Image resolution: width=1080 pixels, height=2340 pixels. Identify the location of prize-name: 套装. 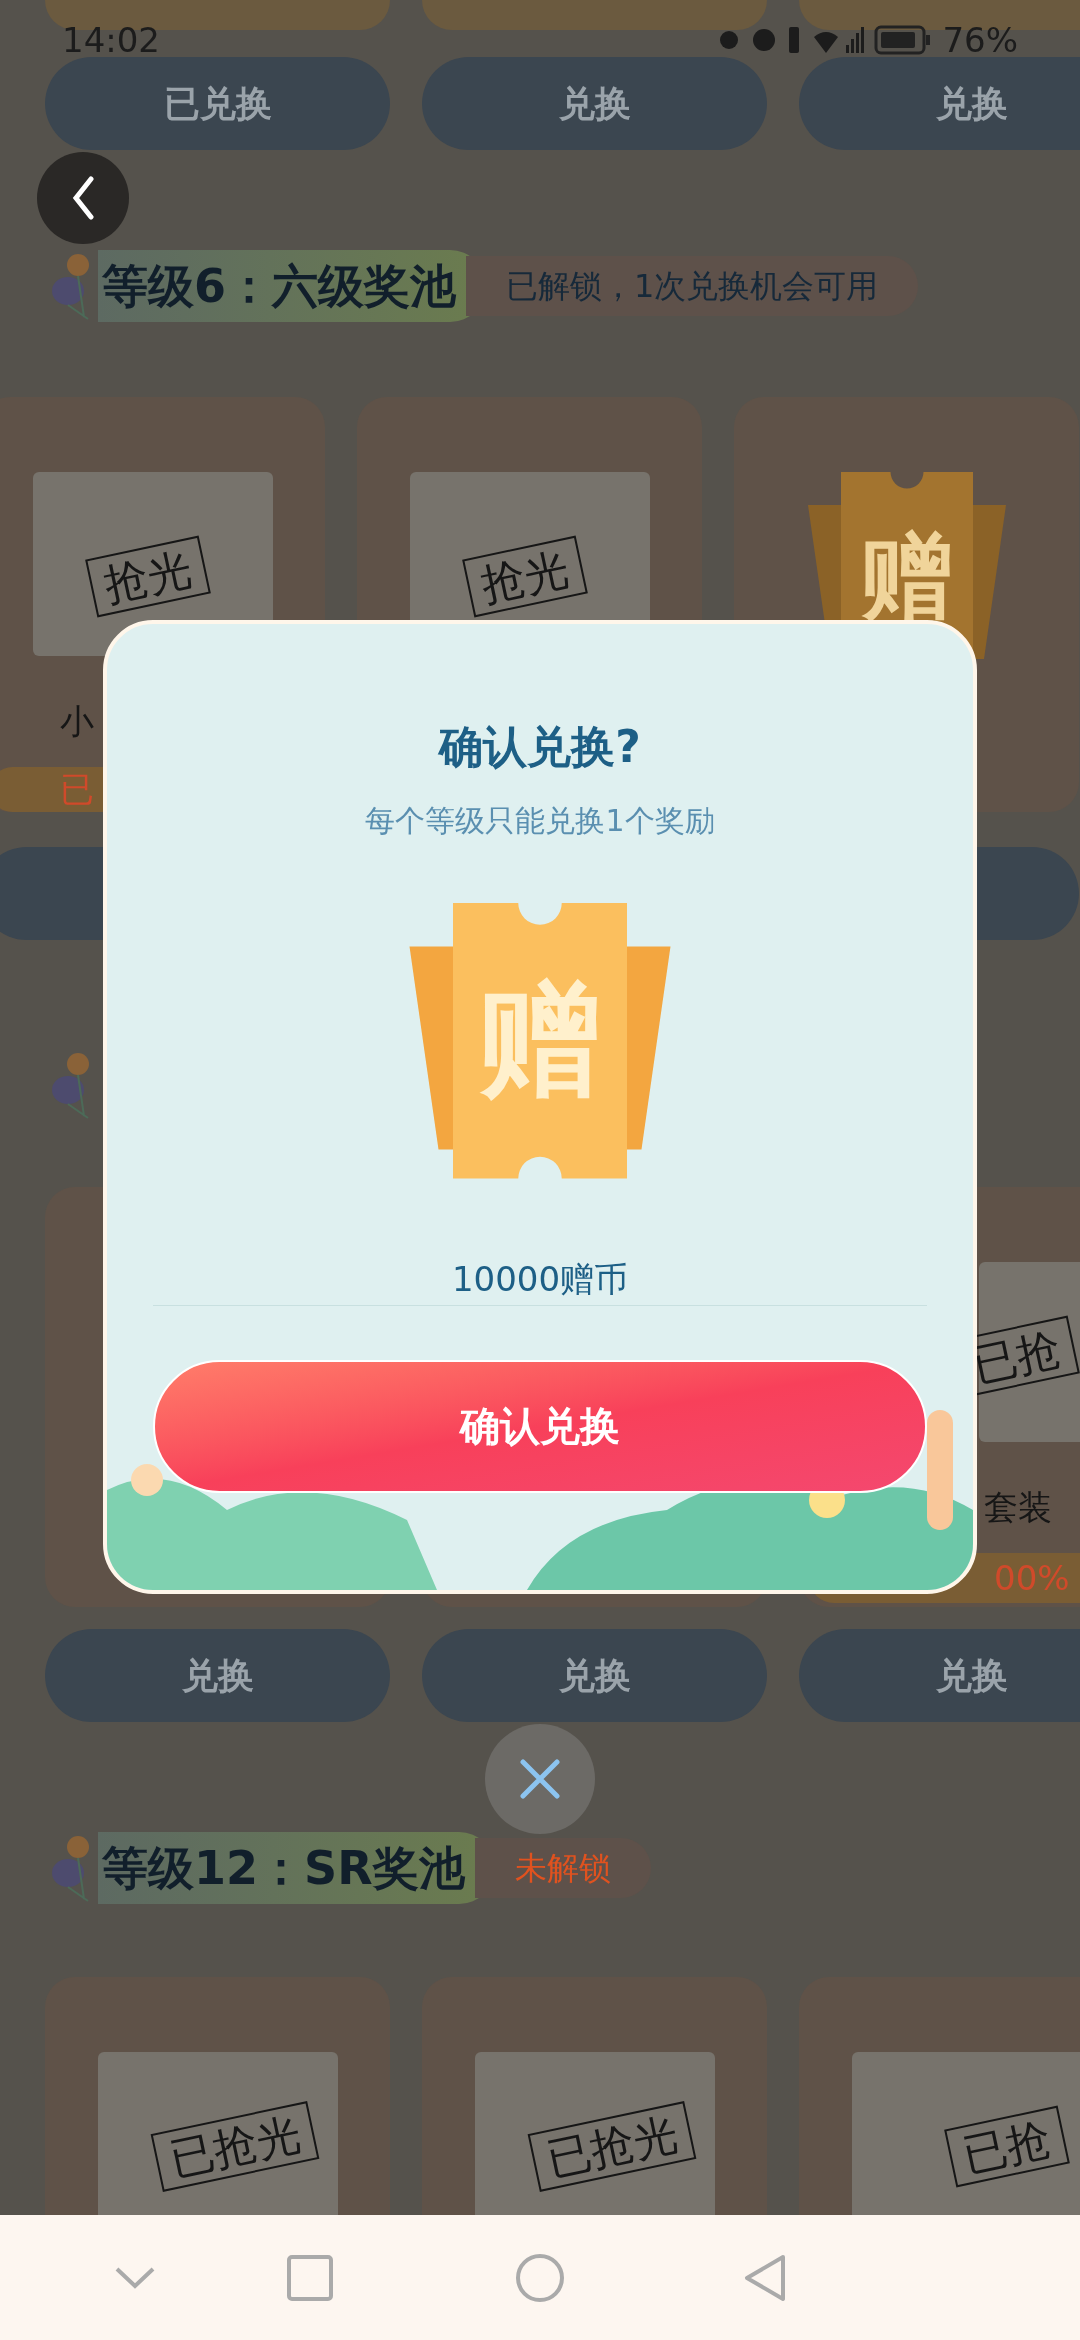
(1017, 1507).